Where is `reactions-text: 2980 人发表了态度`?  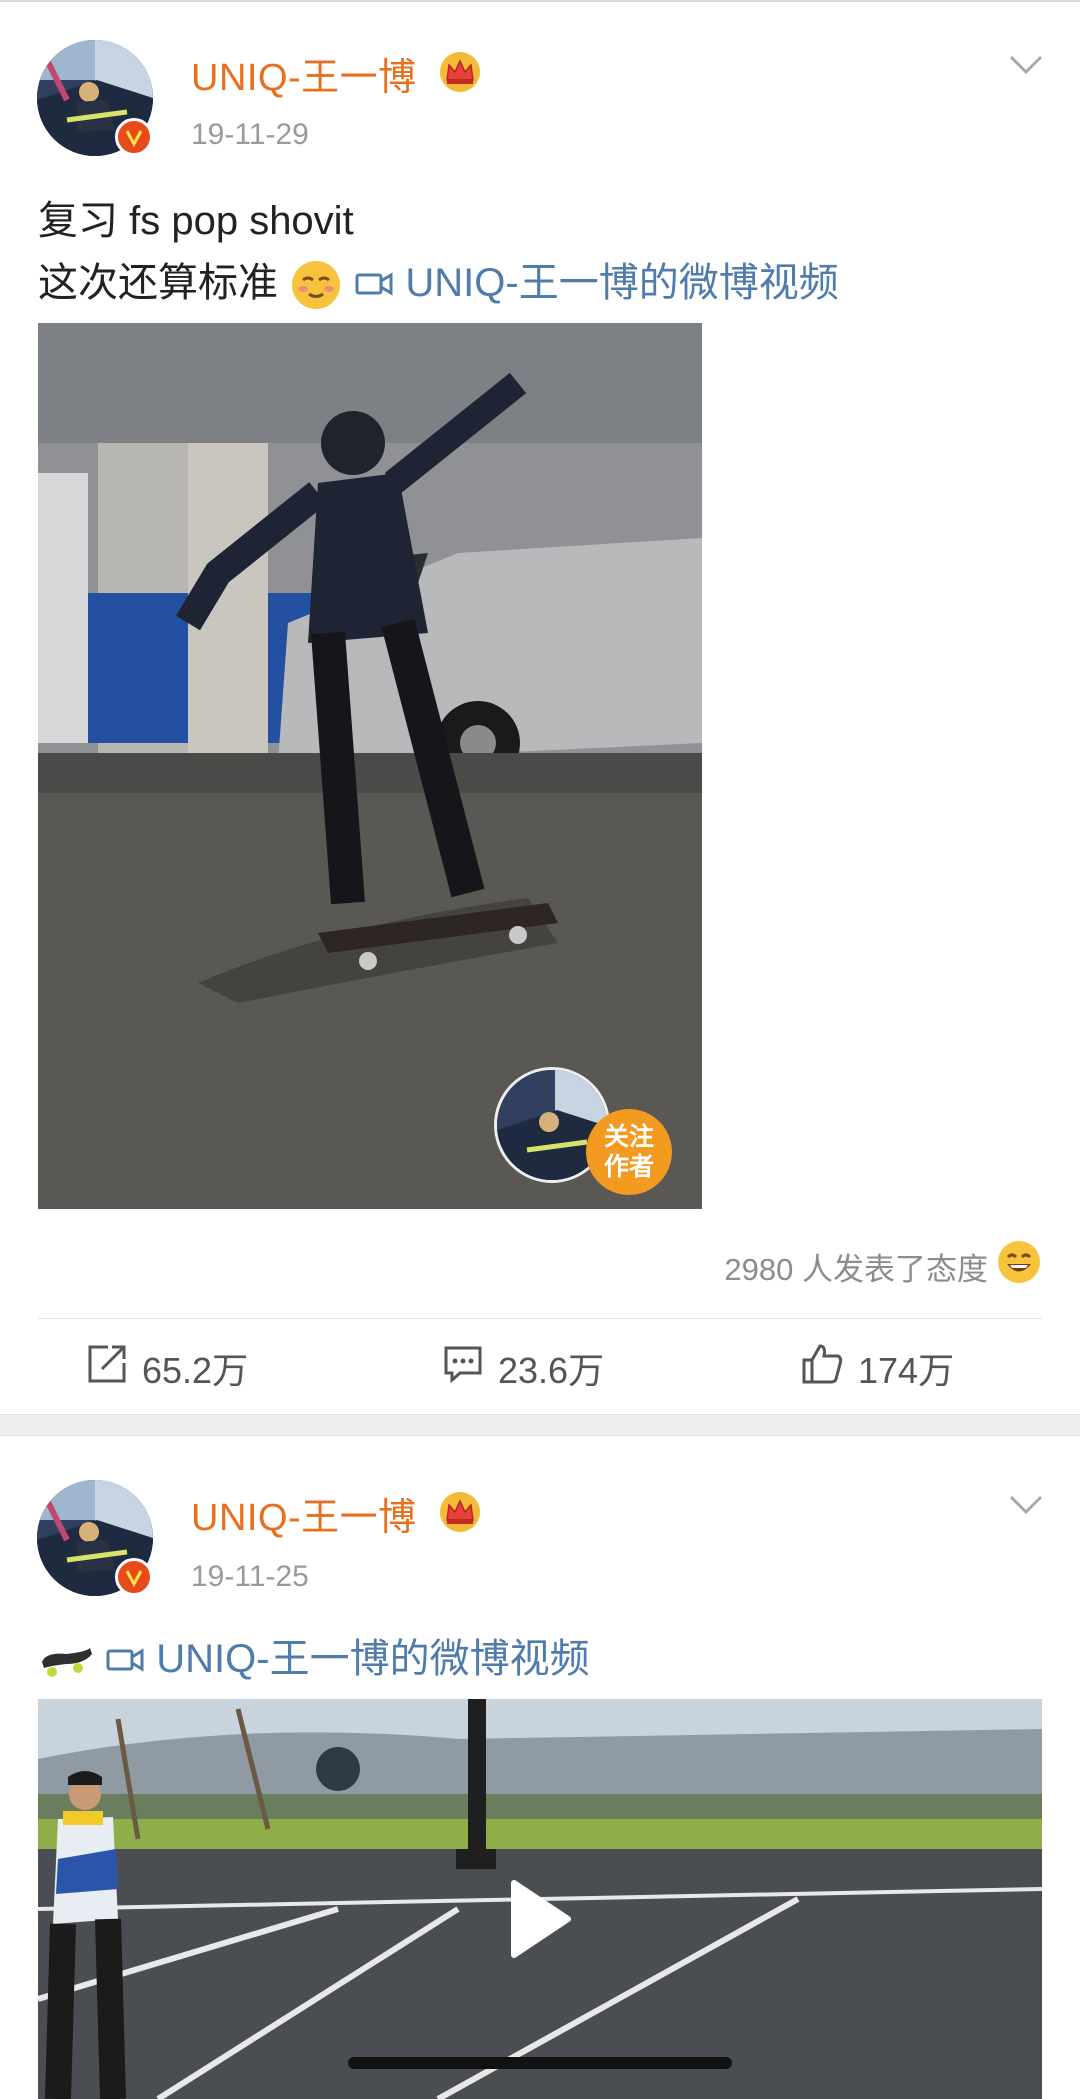
reactions-text: 2980 人发表了态度 is located at coordinates (856, 1266).